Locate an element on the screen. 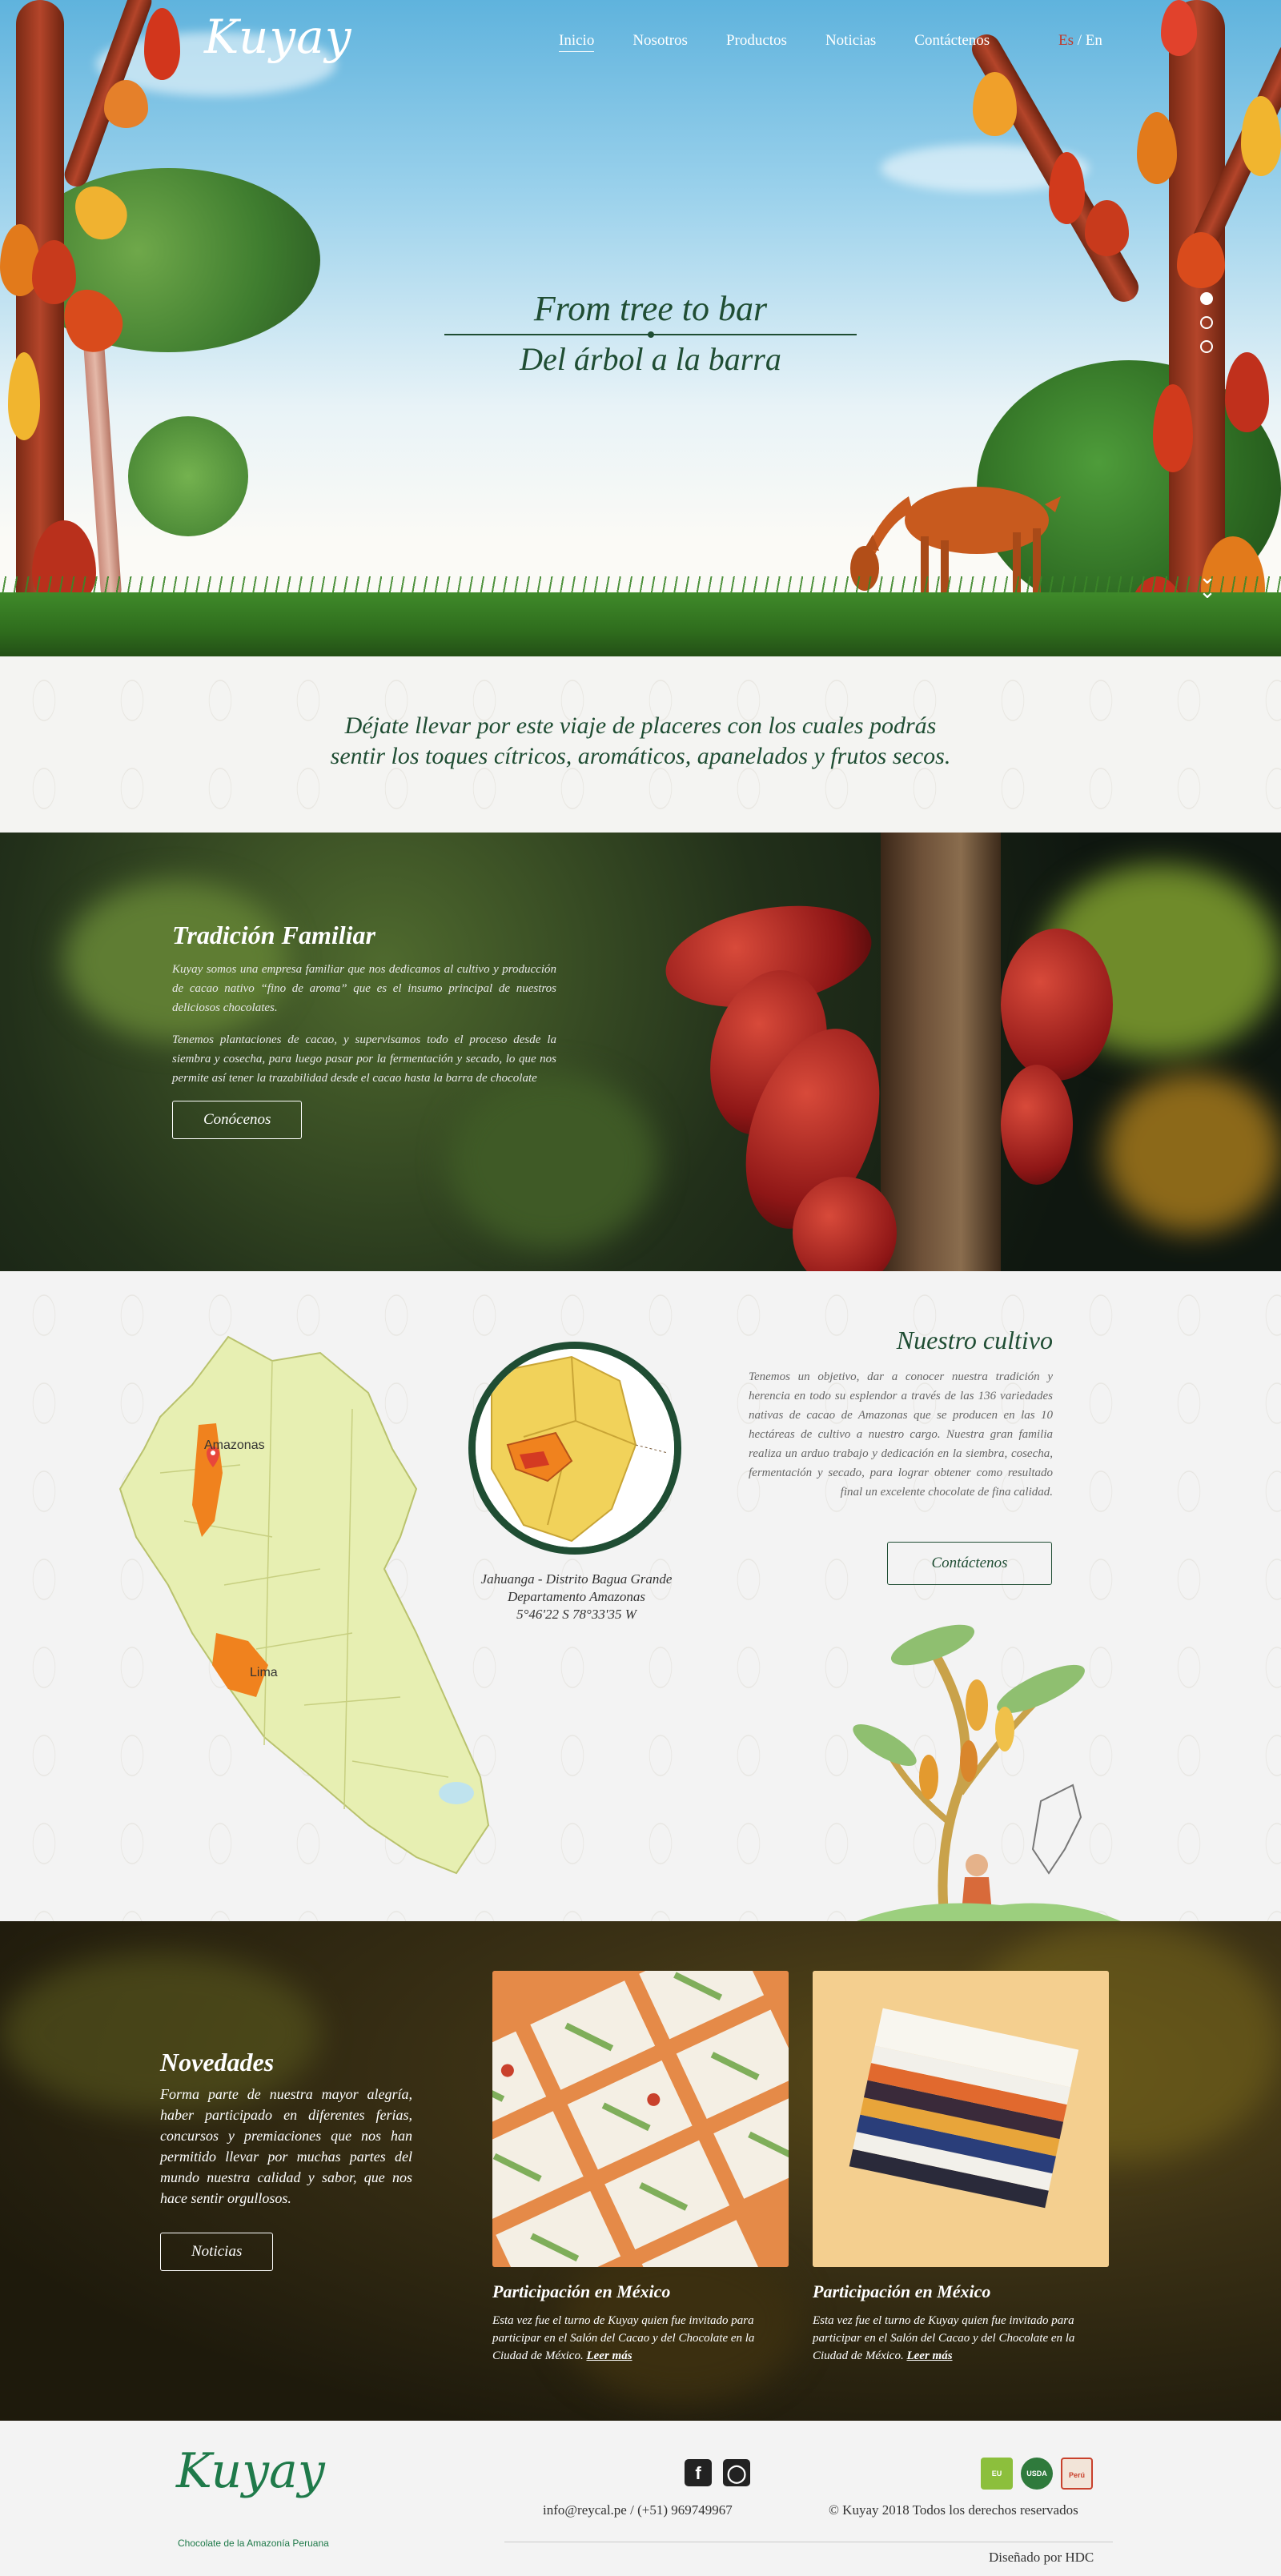 The height and width of the screenshot is (2576, 1281). scroll-down-icon: ⌄ ⌄ is located at coordinates (1208, 584).